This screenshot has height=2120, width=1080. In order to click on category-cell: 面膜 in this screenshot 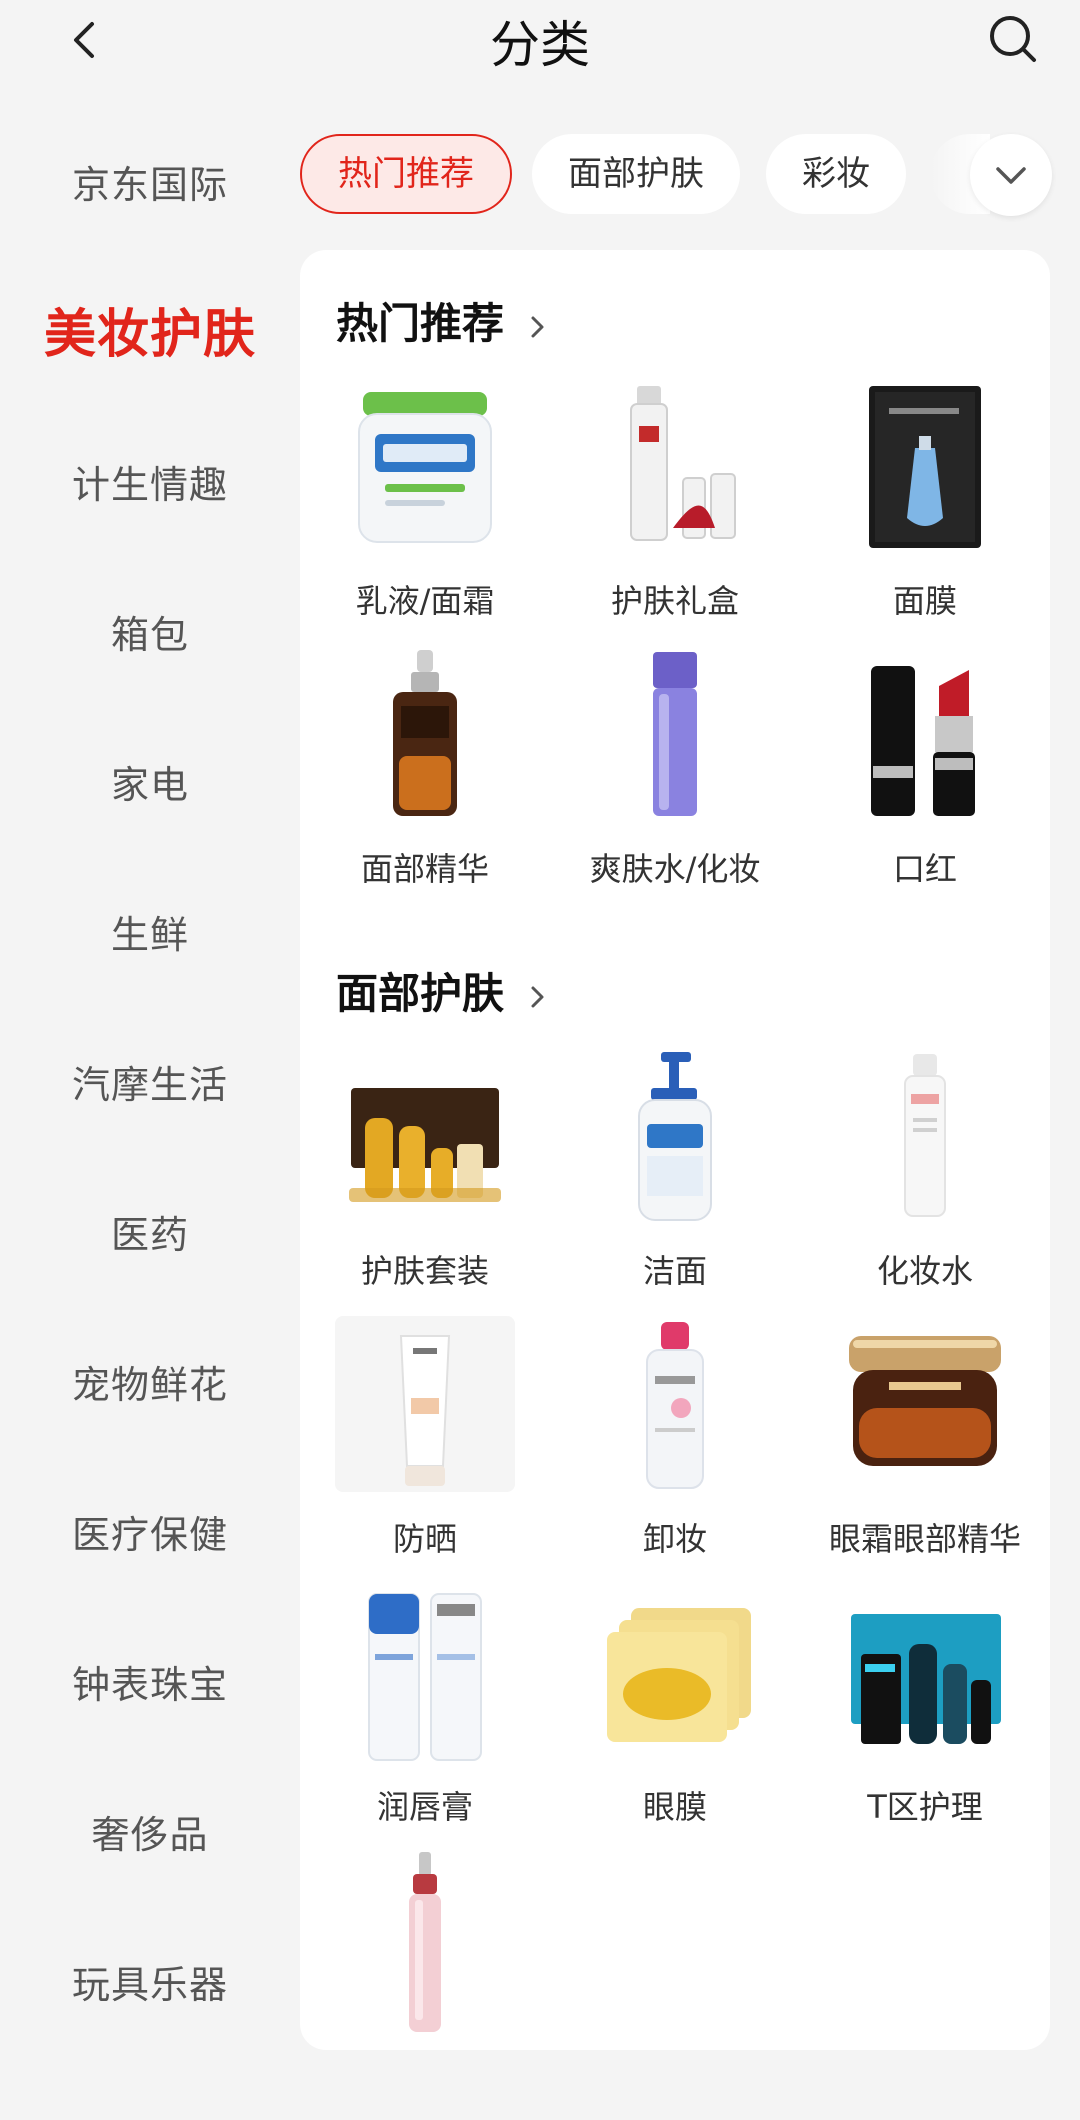, I will do `click(925, 512)`.